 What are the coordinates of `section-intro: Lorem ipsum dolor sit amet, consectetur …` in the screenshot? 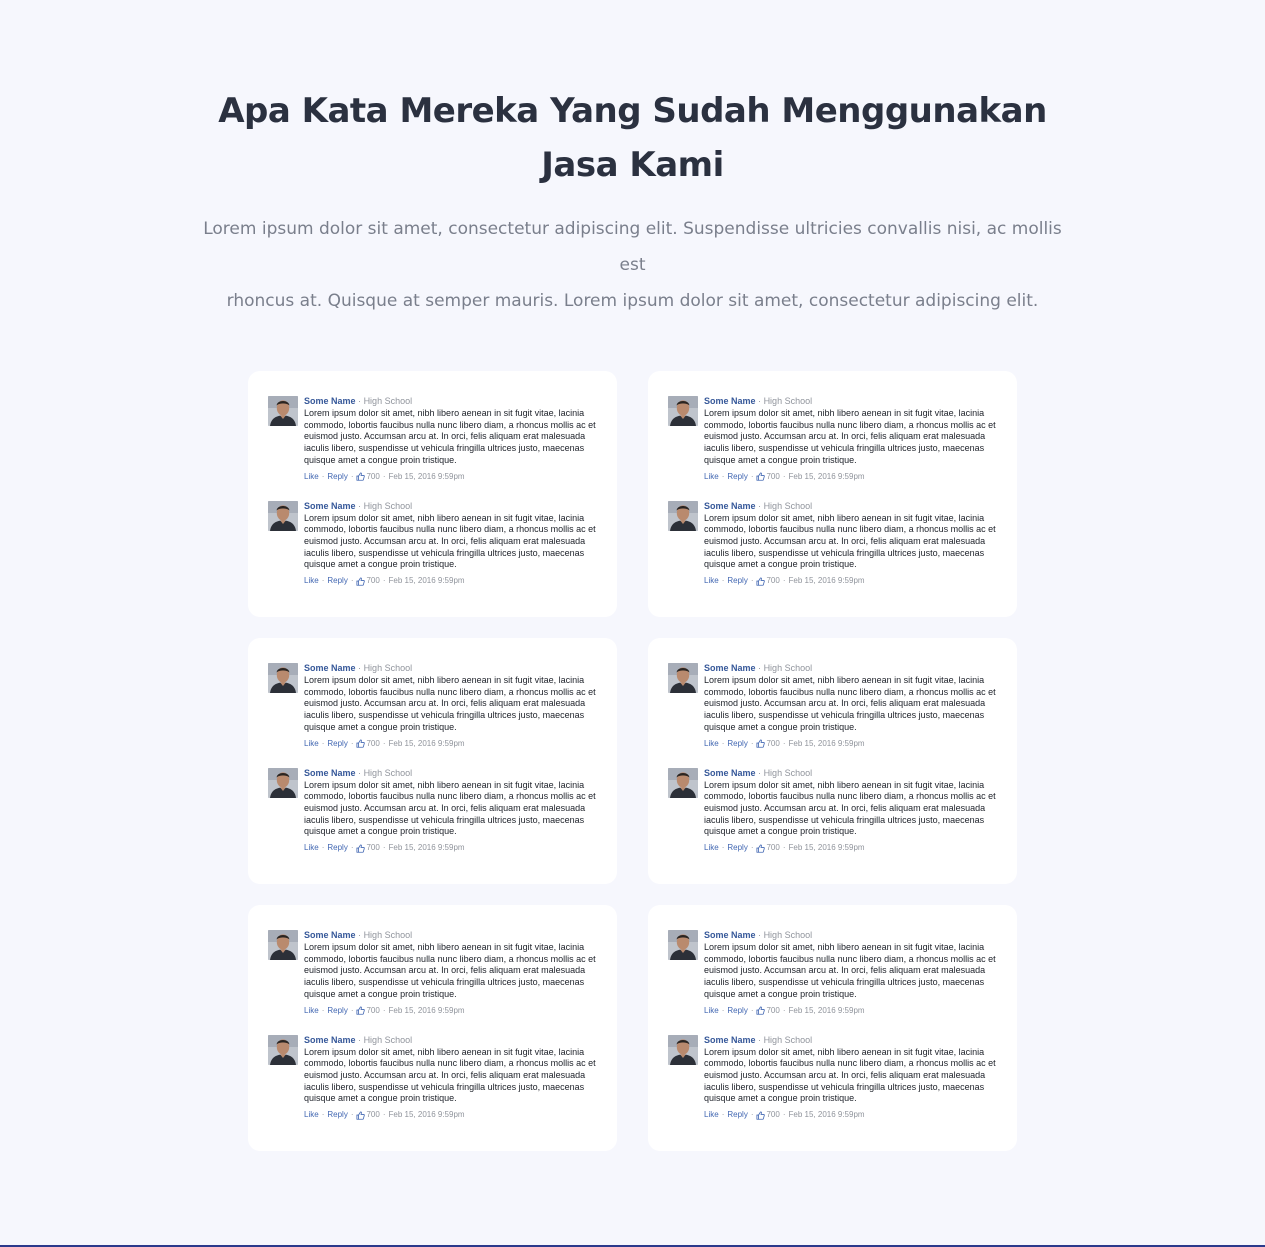 It's located at (632, 265).